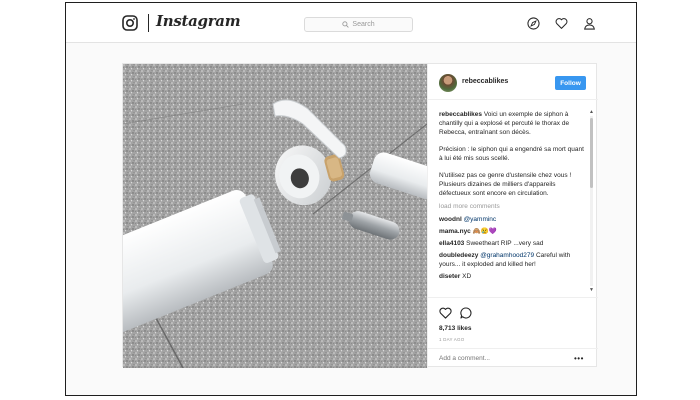 Image resolution: width=700 pixels, height=400 pixels. I want to click on comment-username: ella4103, so click(451, 243).